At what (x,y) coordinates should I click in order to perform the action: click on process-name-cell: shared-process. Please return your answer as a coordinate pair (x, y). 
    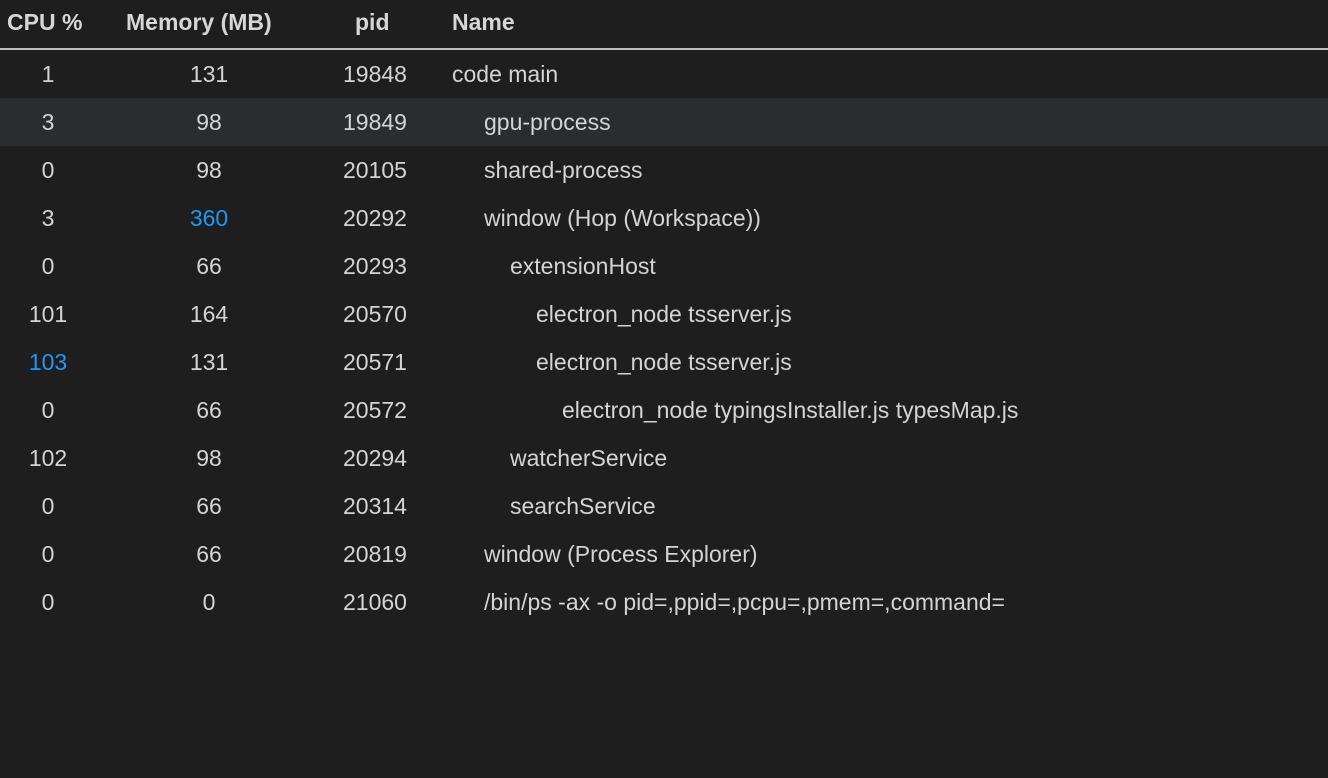
    Looking at the image, I should click on (563, 170).